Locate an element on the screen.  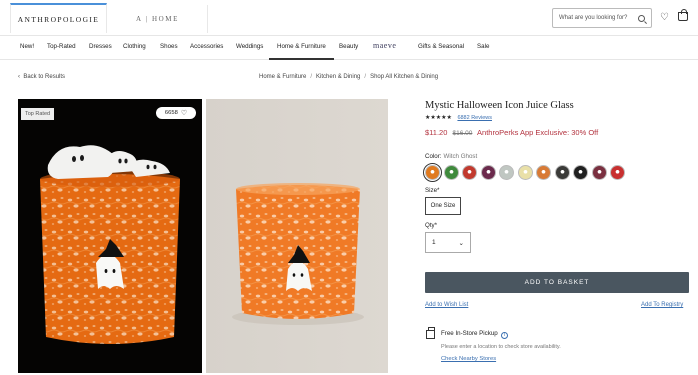
nav-item-shoes: Shoes is located at coordinates (169, 46).